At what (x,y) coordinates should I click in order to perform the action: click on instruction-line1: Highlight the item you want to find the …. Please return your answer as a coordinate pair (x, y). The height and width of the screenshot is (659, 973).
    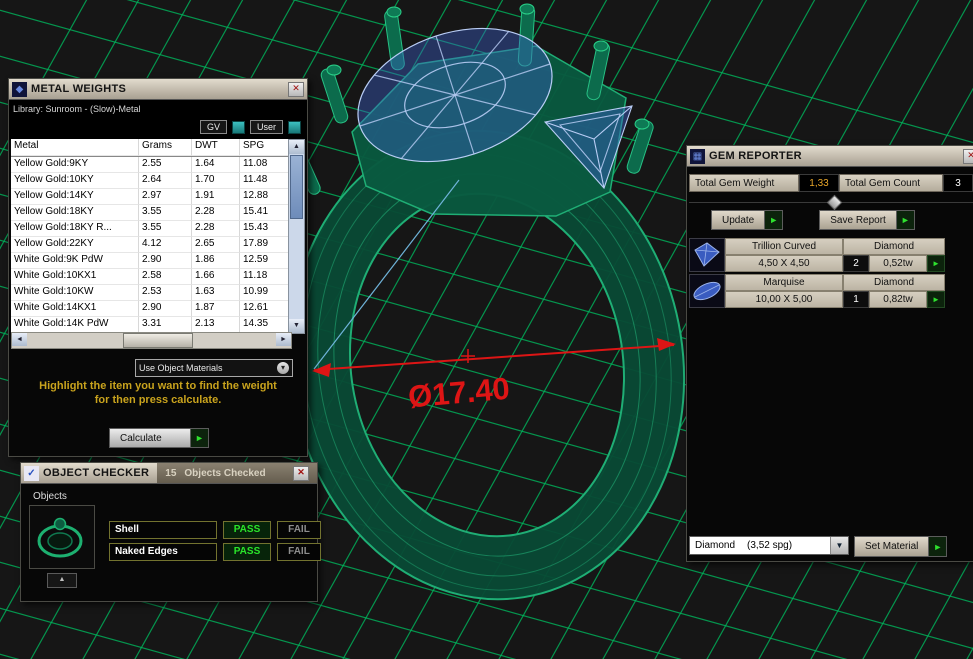
    Looking at the image, I should click on (158, 386).